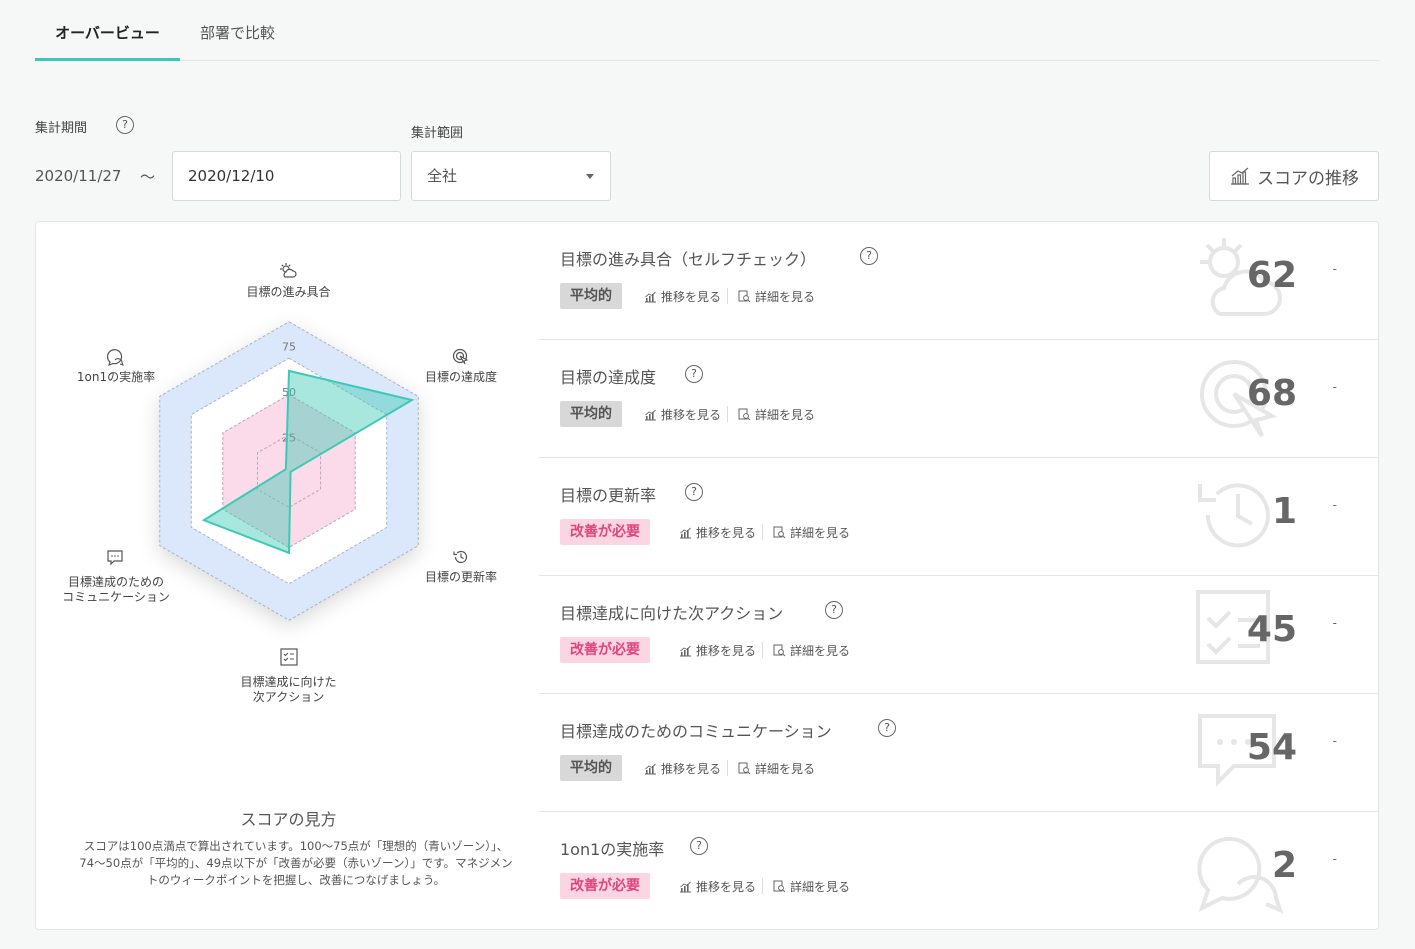  Describe the element at coordinates (1271, 393) in the screenshot. I see `metric-score: 68` at that location.